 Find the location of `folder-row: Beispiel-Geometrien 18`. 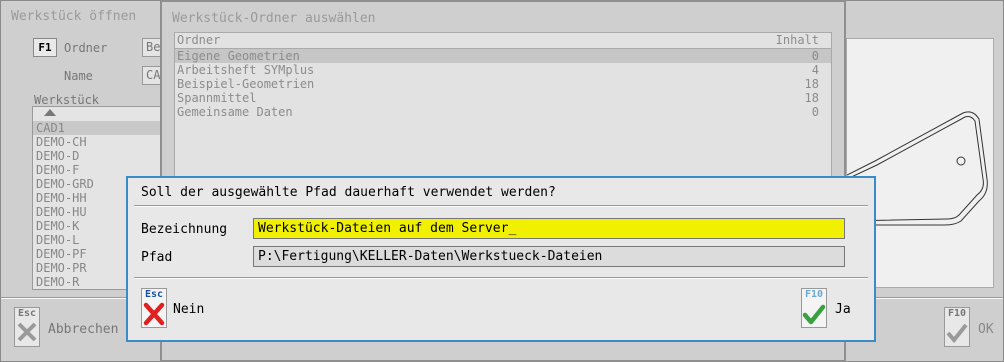

folder-row: Beispiel-Geometrien 18 is located at coordinates (503, 84).